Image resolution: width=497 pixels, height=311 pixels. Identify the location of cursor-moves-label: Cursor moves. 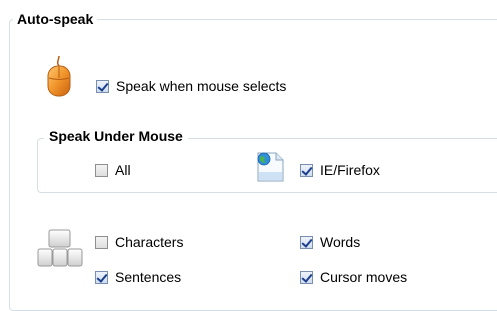
(364, 277).